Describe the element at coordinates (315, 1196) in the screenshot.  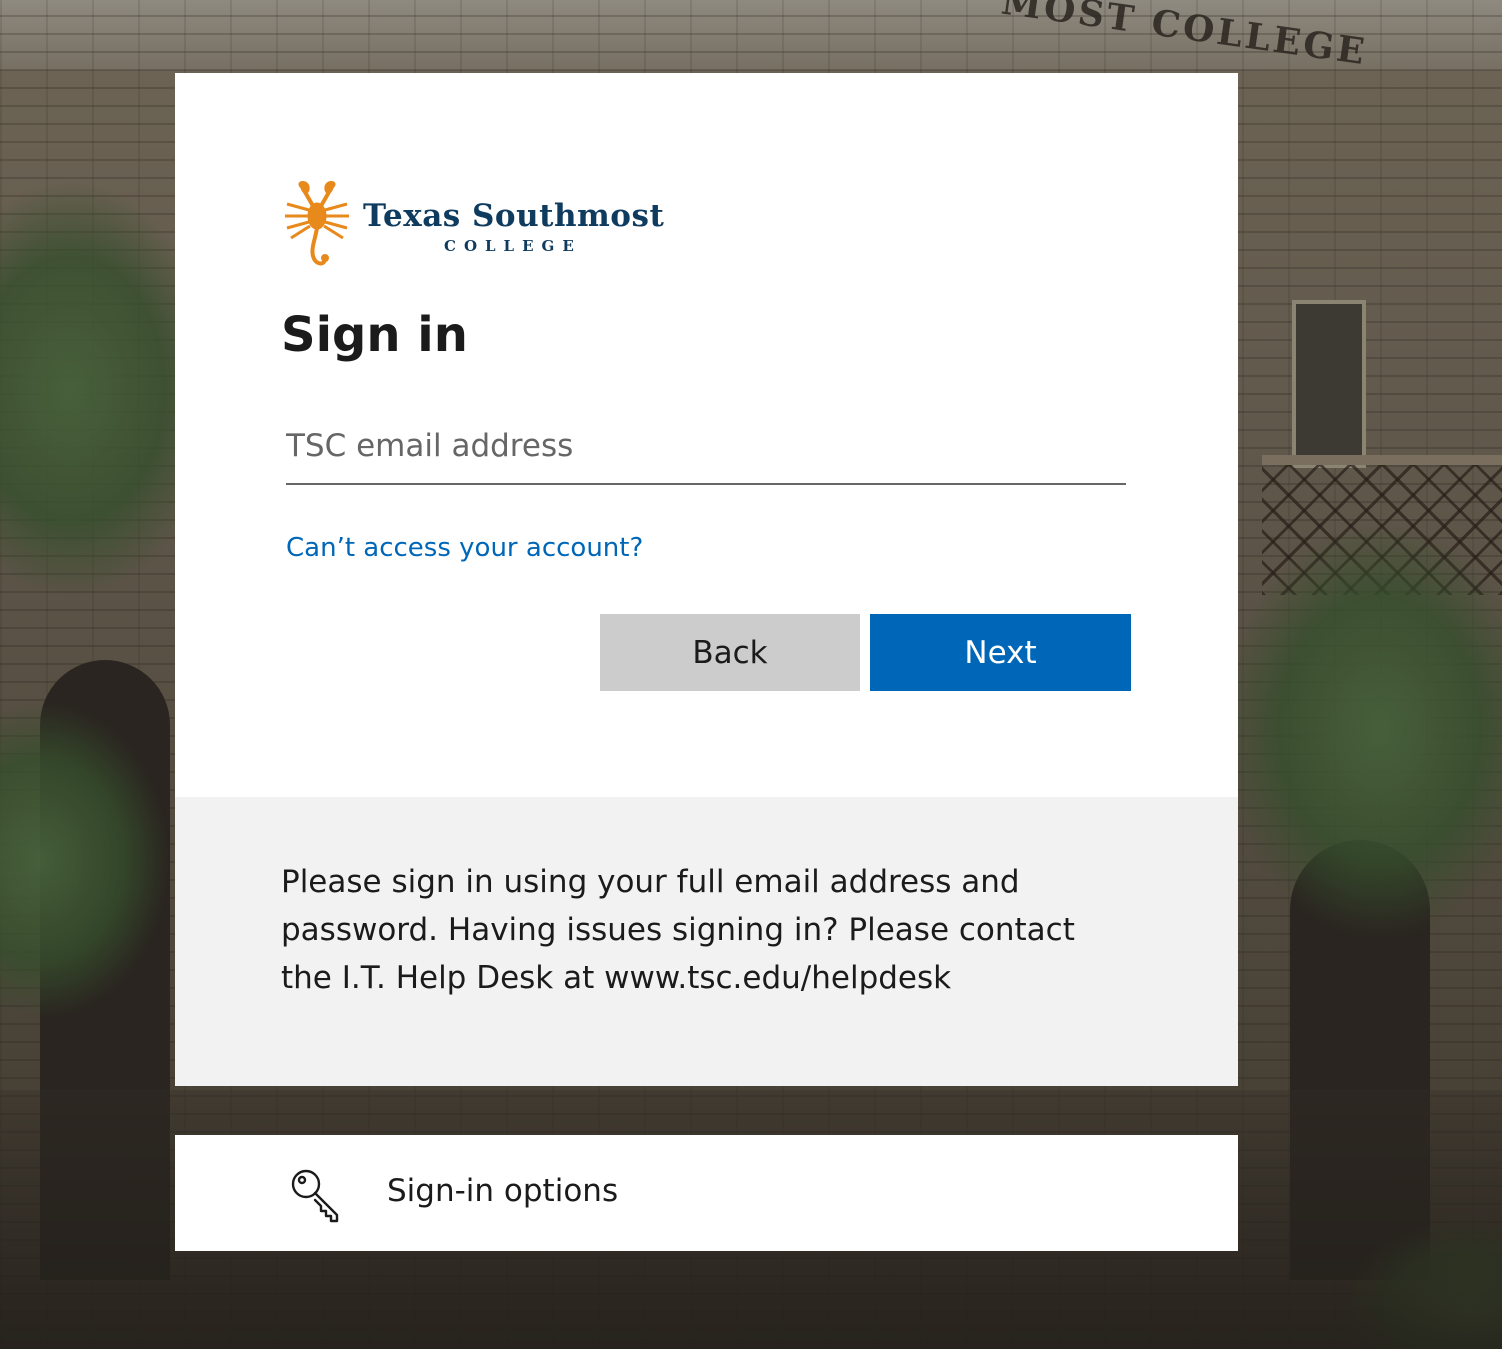
I see `key-icon` at that location.